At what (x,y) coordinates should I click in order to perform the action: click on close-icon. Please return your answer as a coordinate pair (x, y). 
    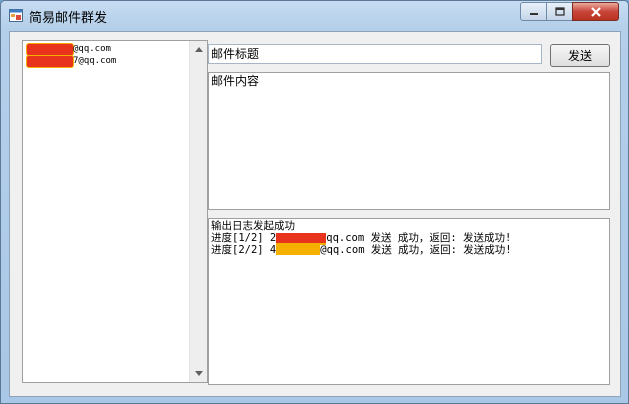
    Looking at the image, I should click on (595, 11).